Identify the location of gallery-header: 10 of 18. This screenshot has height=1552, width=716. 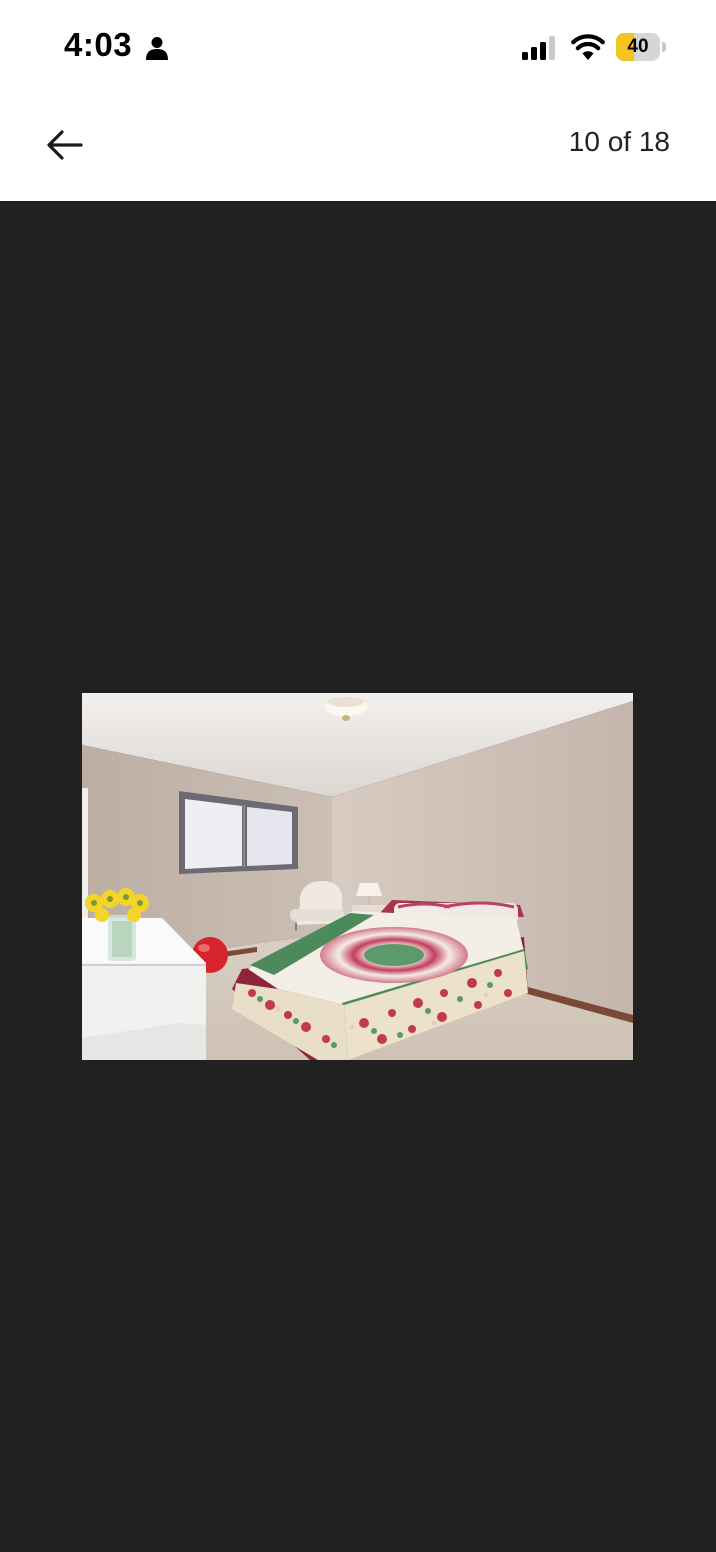
(358, 147).